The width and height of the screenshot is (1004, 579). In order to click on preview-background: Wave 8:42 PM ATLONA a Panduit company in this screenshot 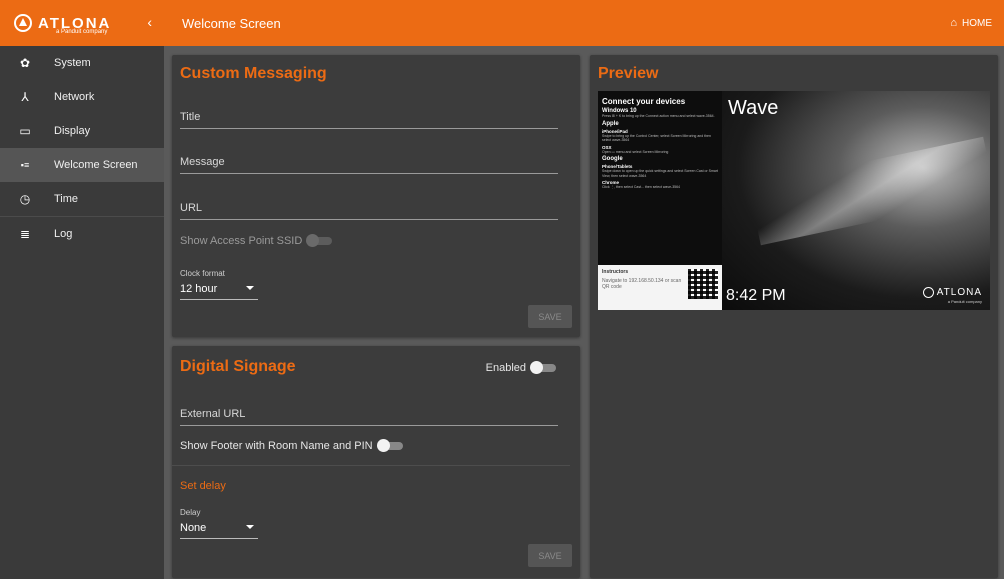, I will do `click(856, 200)`.